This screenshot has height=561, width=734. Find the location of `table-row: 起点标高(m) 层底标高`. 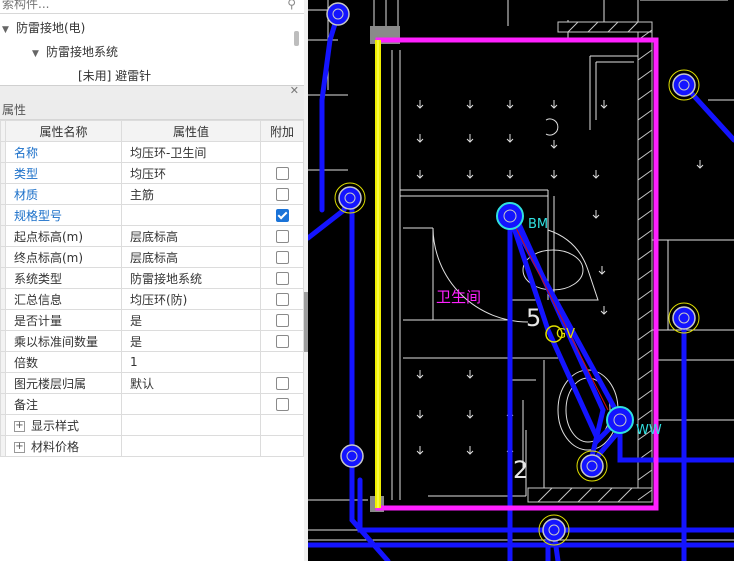

table-row: 起点标高(m) 层底标高 is located at coordinates (152, 236).